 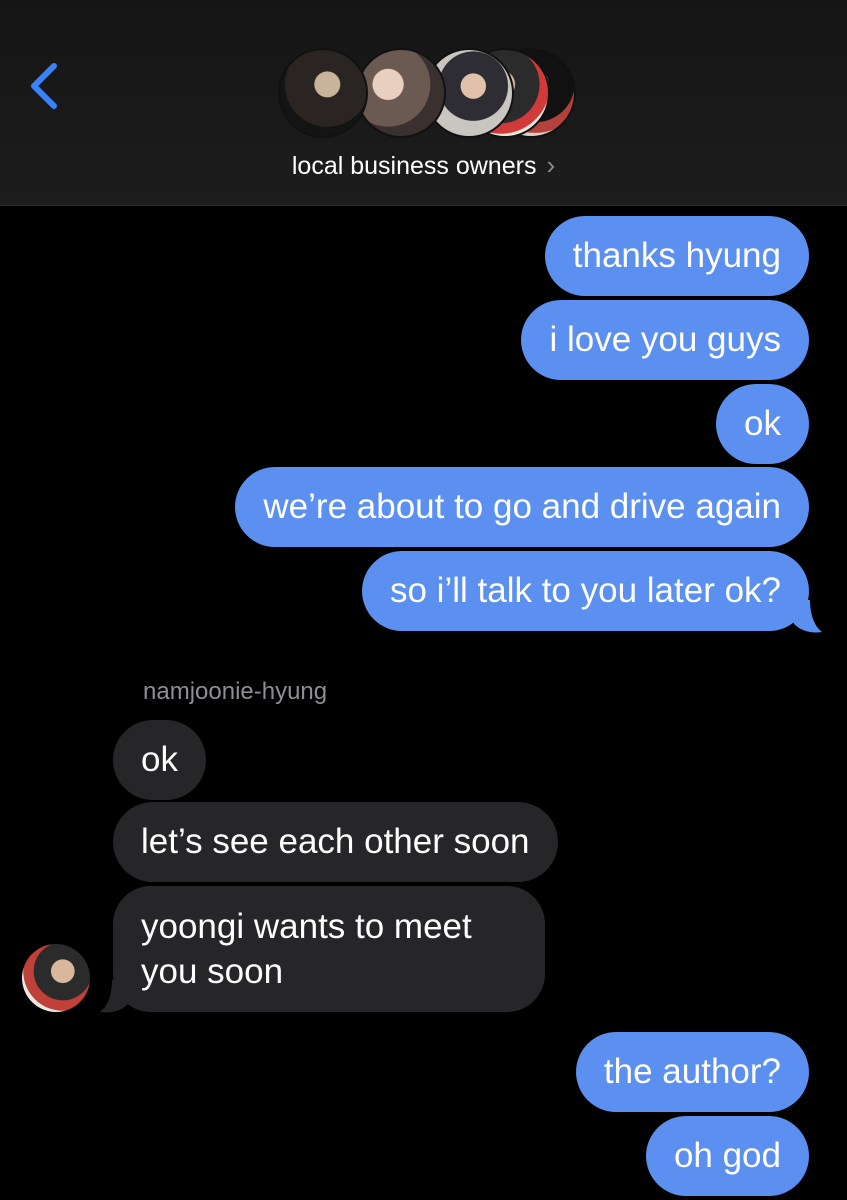 What do you see at coordinates (159, 760) in the screenshot?
I see `incoming-message: ok` at bounding box center [159, 760].